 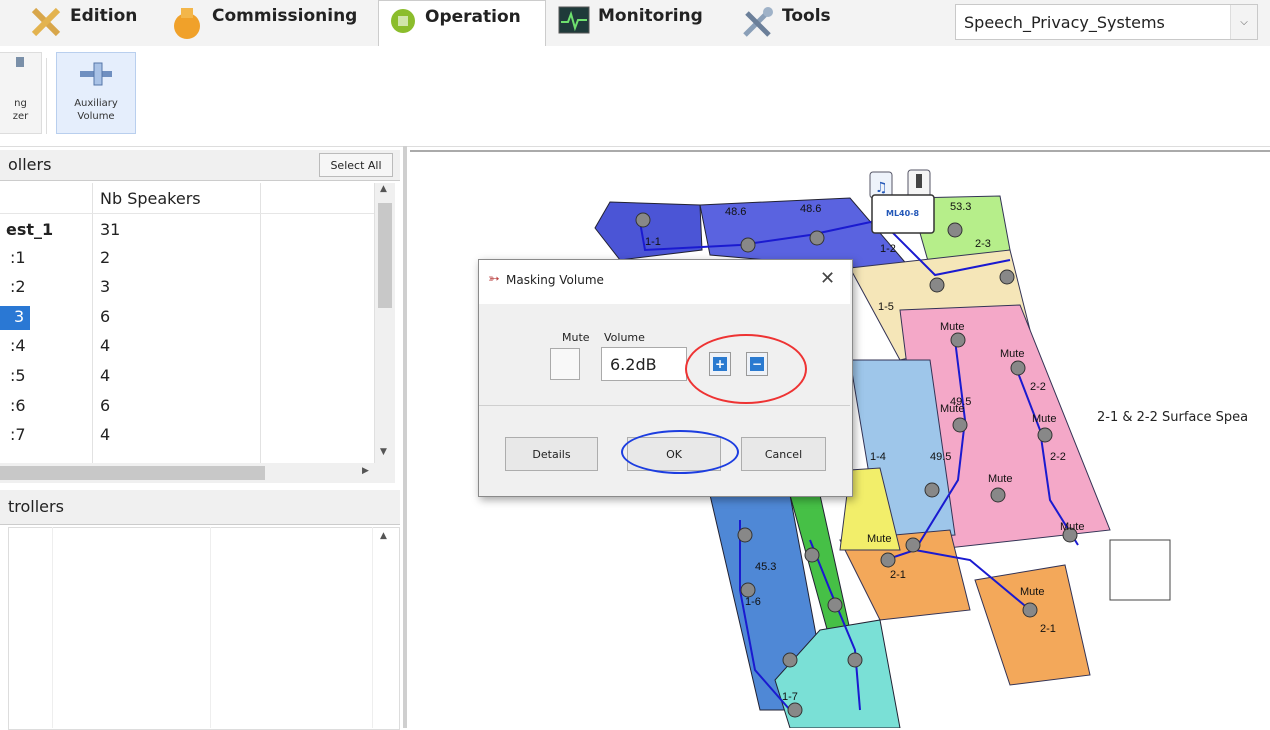 I want to click on table-row-name: 3, so click(x=19, y=316).